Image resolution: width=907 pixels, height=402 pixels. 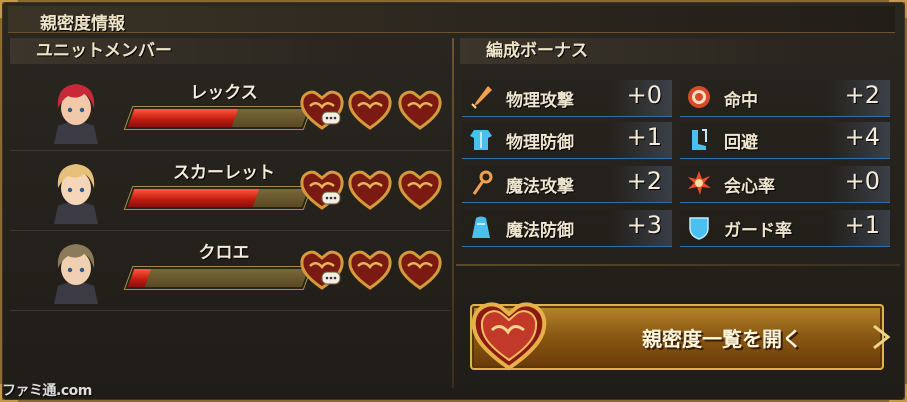 I want to click on vertical-divider, so click(x=453, y=213).